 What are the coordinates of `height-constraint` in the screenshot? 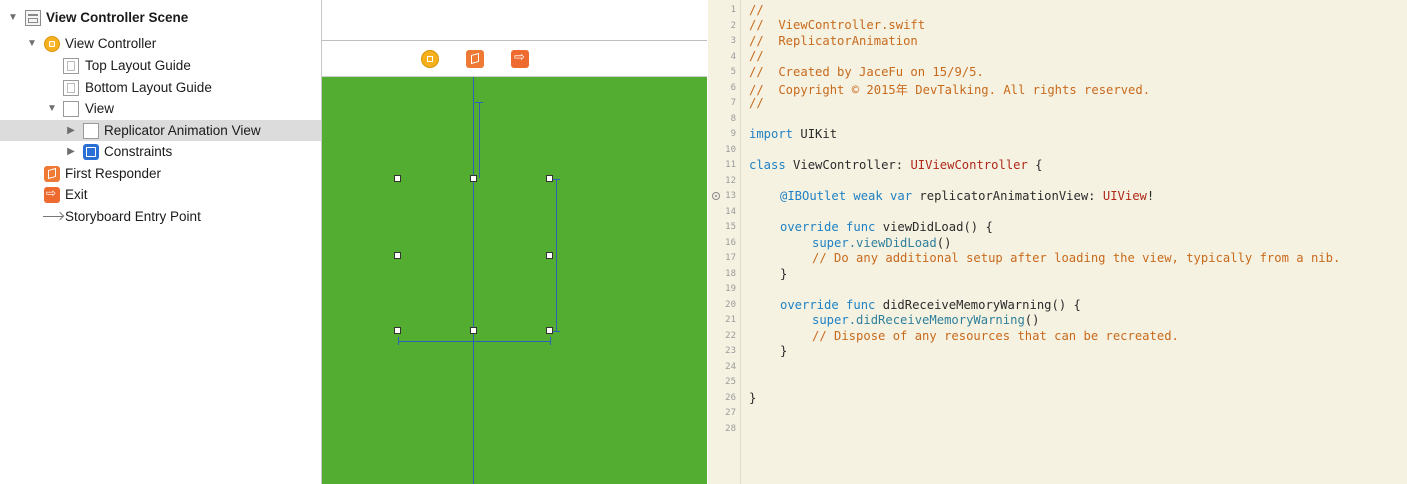 It's located at (556, 255).